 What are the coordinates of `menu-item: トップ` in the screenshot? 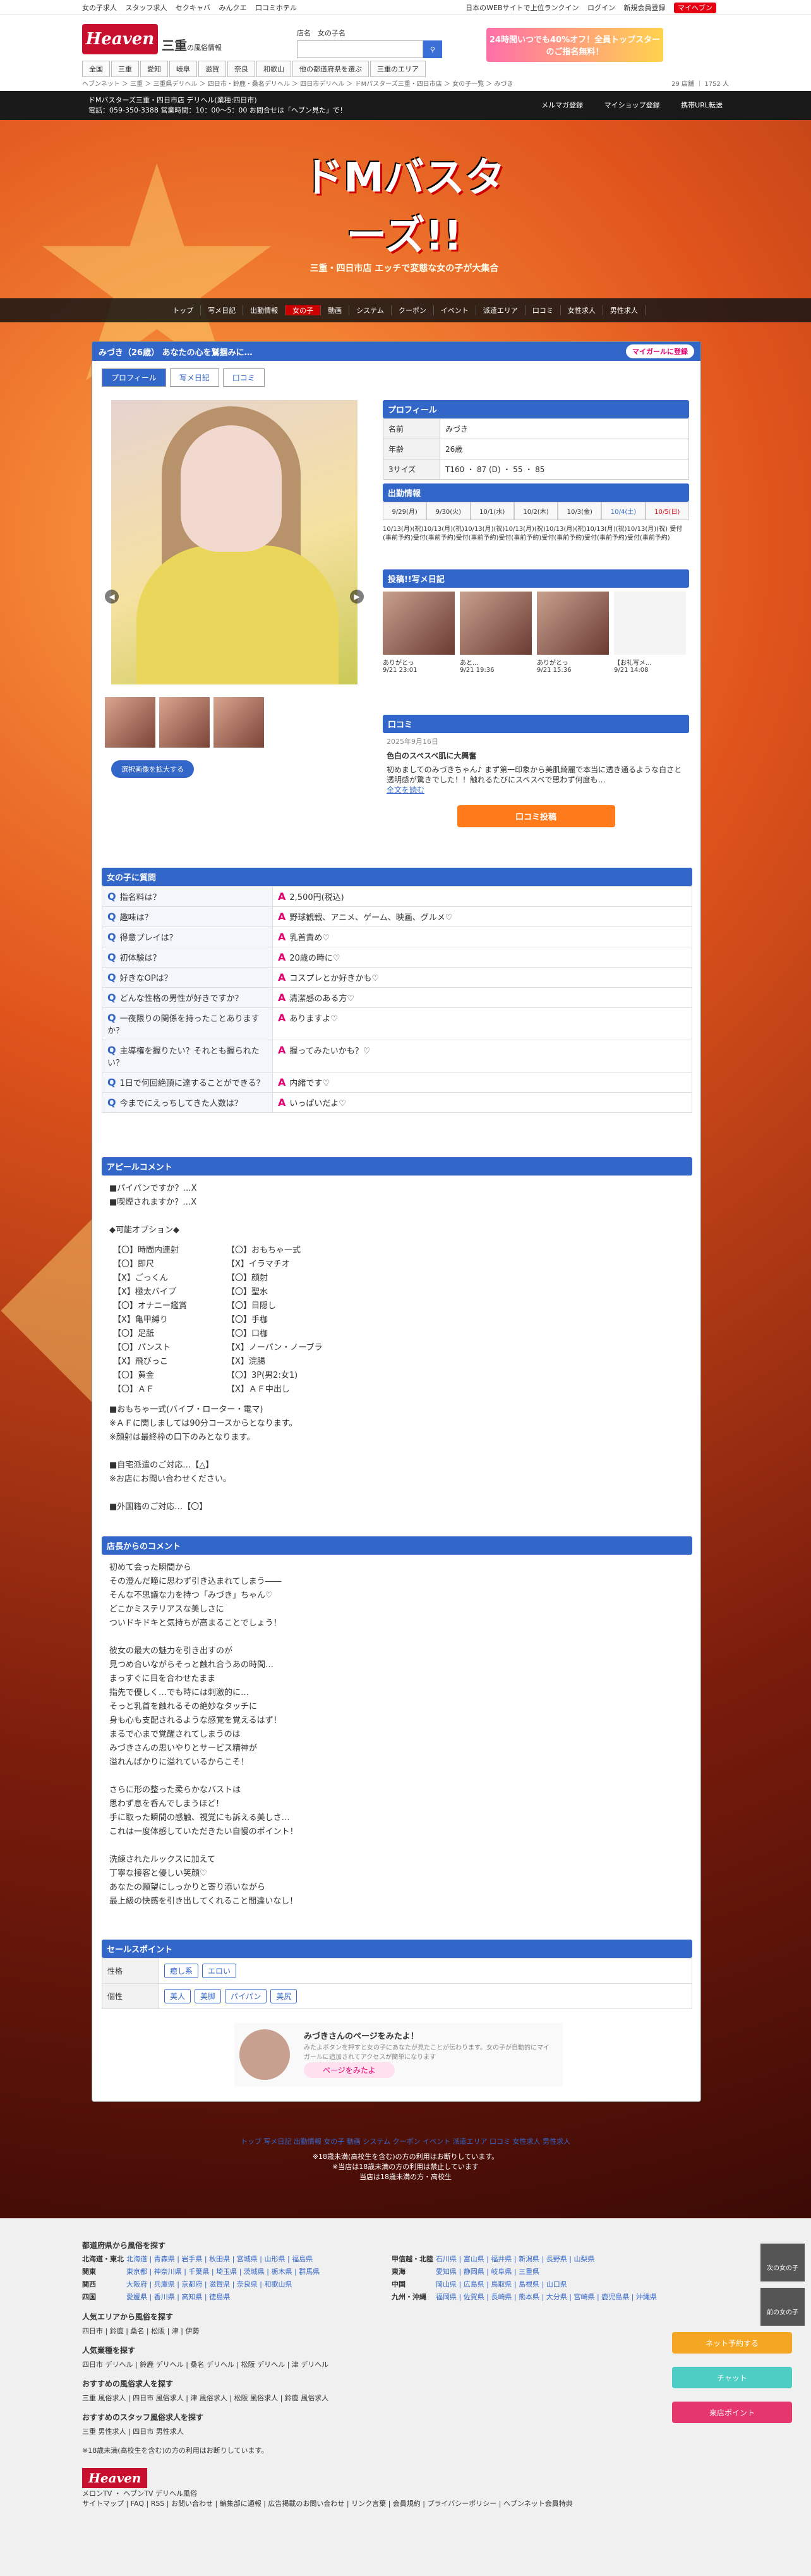 It's located at (183, 310).